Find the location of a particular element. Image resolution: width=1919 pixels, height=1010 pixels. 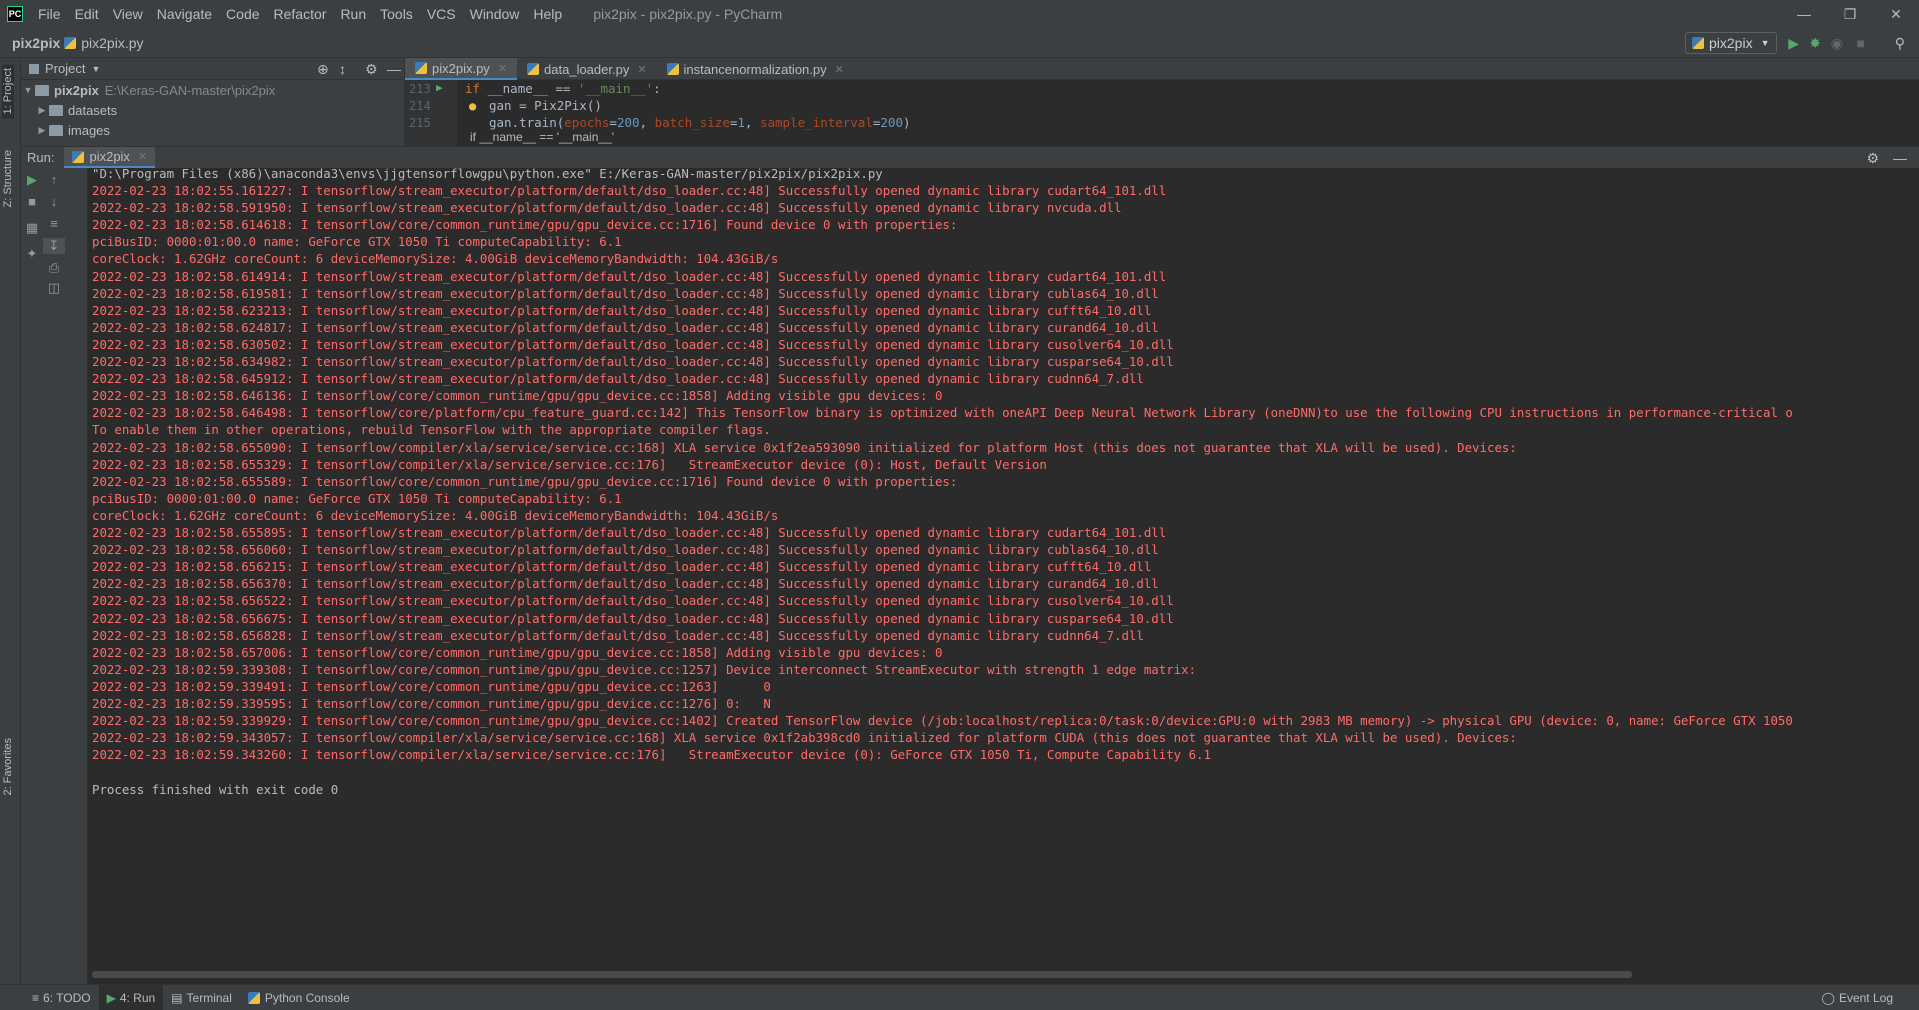

menu-code: Code is located at coordinates (242, 14).